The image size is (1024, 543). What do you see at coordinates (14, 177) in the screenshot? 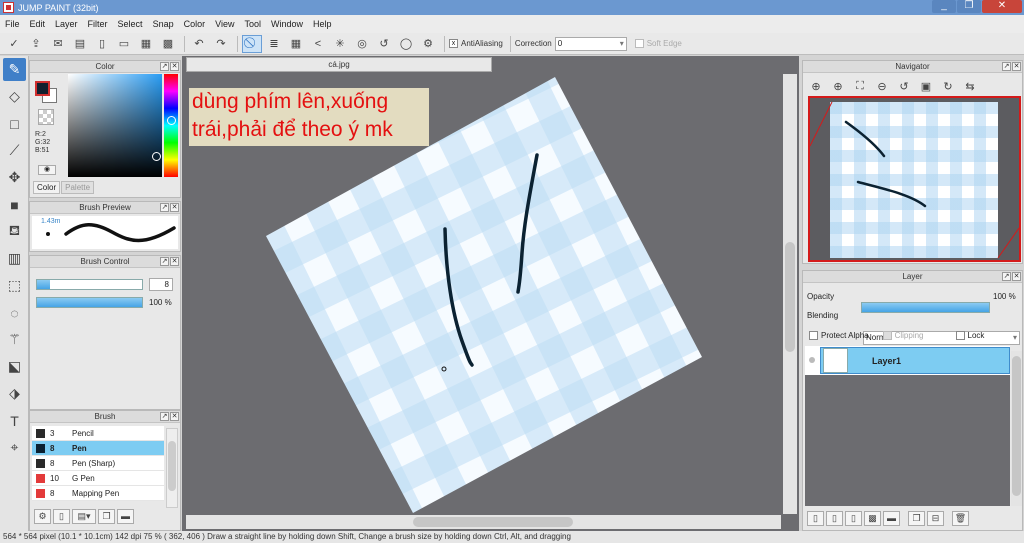
I see `move-tool-icon: ✥` at bounding box center [14, 177].